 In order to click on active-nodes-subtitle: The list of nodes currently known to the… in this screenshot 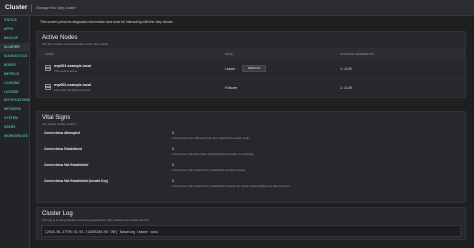, I will do `click(75, 44)`.